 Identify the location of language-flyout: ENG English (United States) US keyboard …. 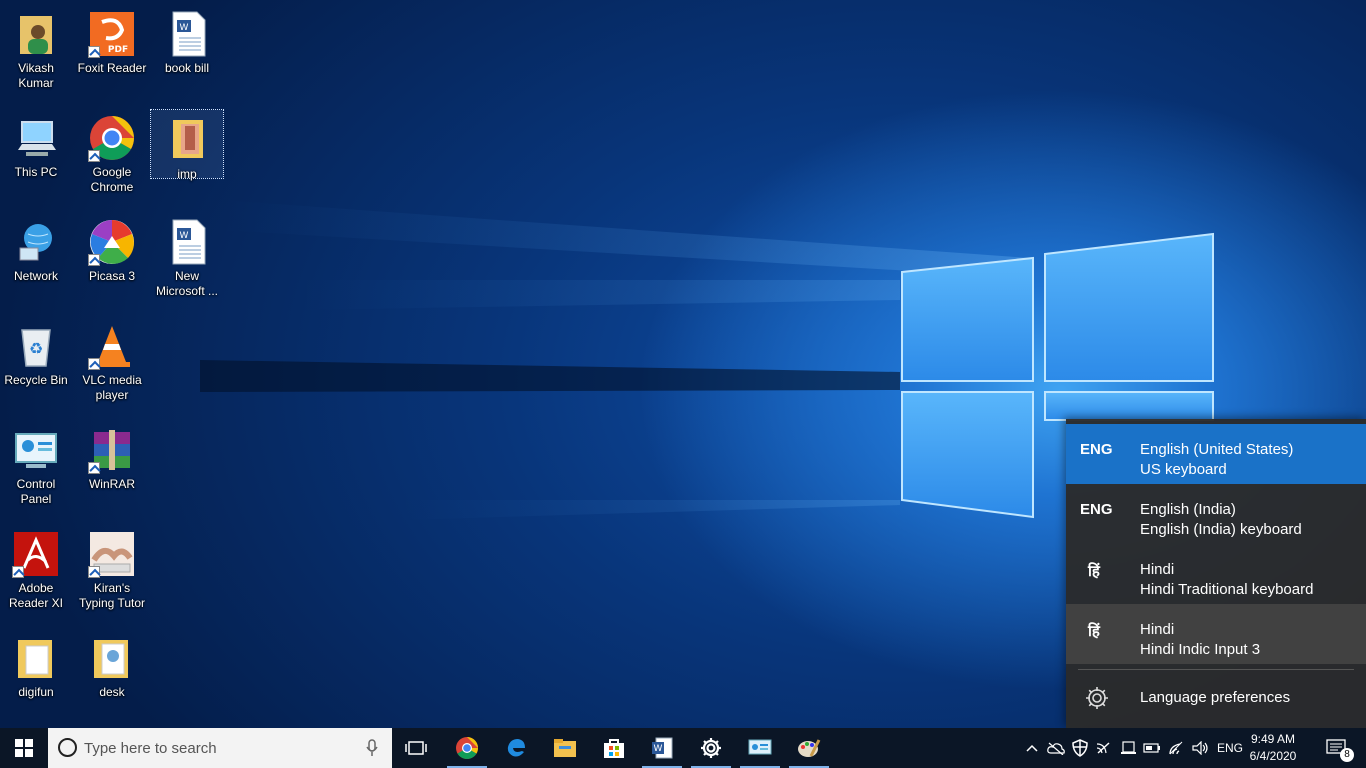
(1216, 573).